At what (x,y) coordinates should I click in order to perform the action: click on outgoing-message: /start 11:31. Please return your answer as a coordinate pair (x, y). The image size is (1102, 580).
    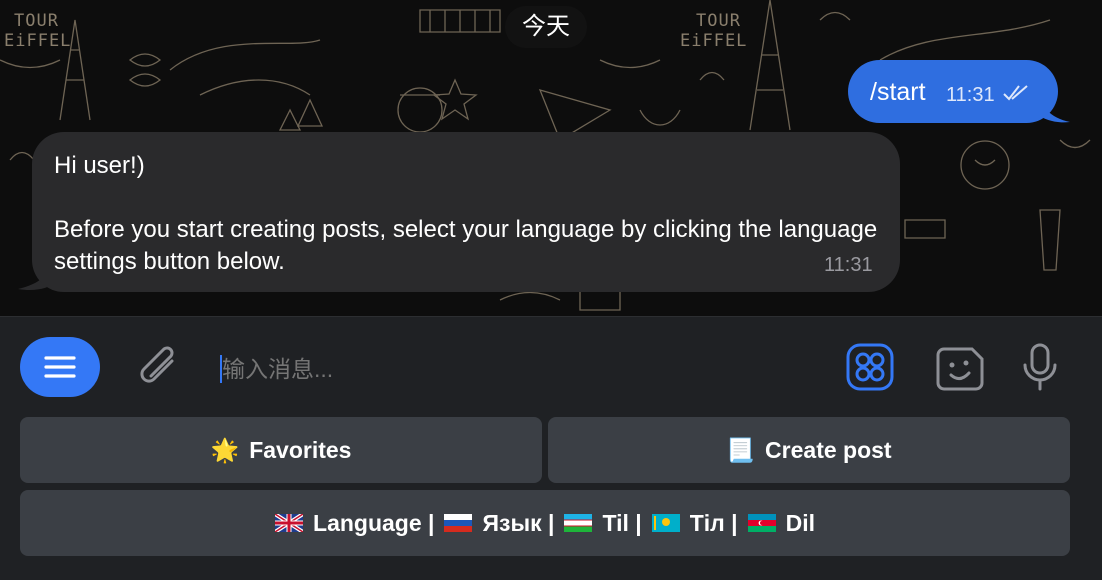
    Looking at the image, I should click on (953, 91).